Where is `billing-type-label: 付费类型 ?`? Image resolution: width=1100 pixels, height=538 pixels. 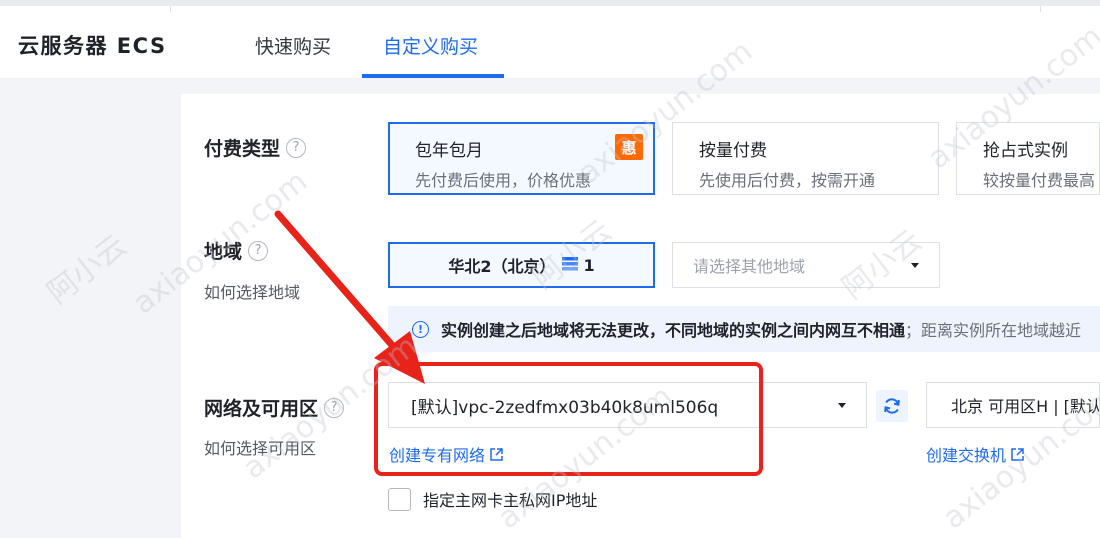
billing-type-label: 付费类型 ? is located at coordinates (255, 147).